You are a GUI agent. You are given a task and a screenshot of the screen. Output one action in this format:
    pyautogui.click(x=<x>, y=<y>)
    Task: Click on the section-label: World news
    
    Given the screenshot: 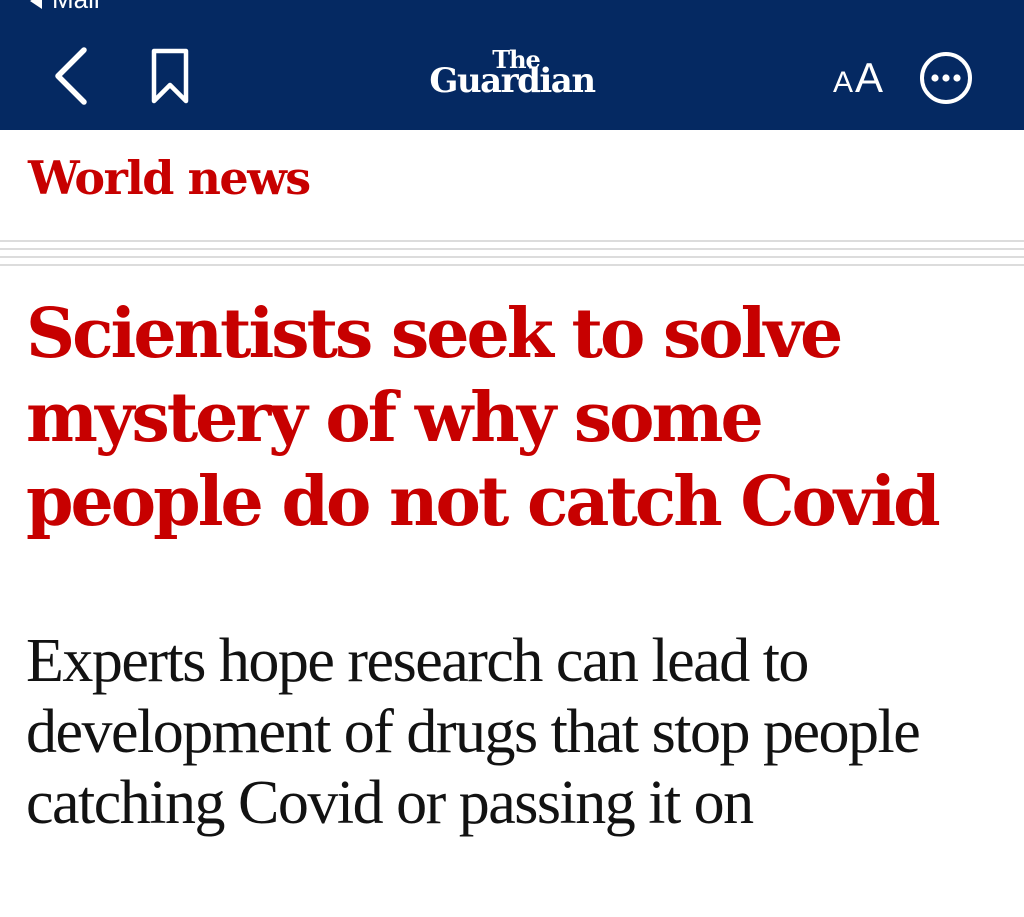 What is the action you would take?
    pyautogui.click(x=169, y=178)
    